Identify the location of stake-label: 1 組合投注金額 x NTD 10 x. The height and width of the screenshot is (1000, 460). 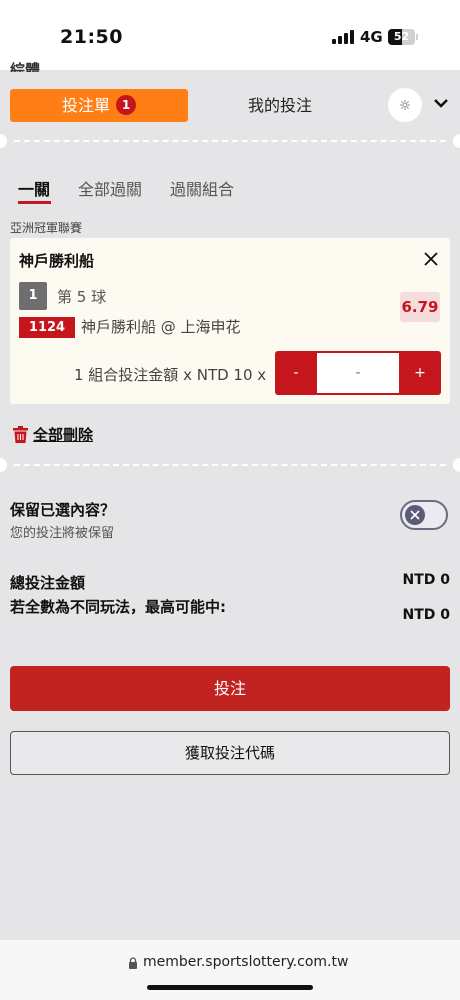
(170, 375).